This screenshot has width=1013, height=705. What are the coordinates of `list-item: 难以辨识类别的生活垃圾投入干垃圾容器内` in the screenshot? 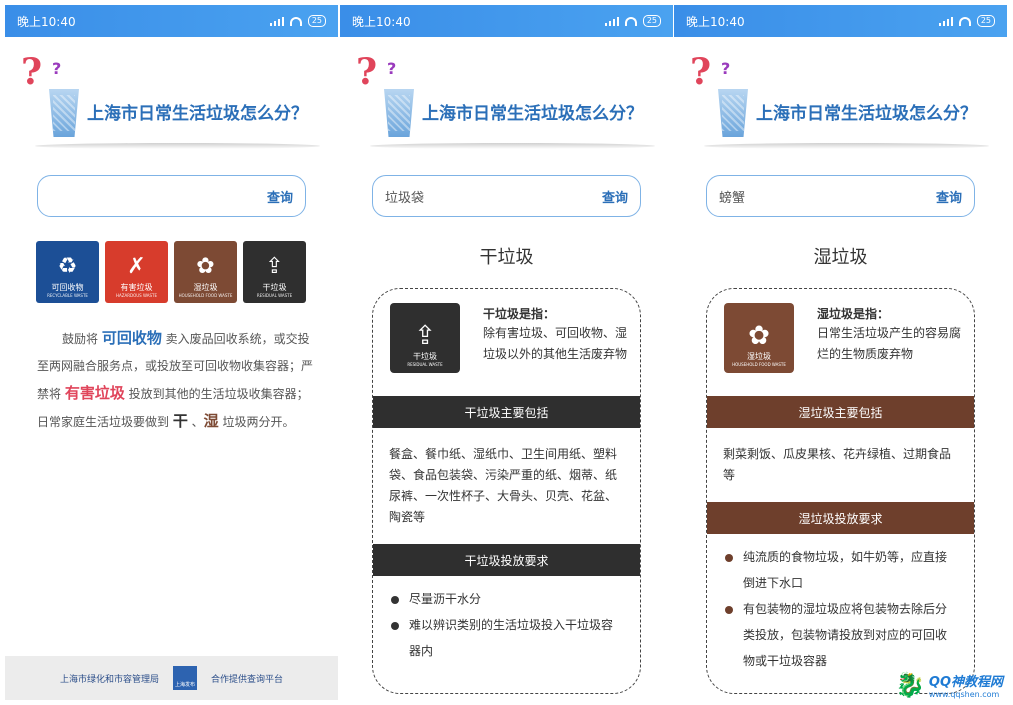 It's located at (506, 638).